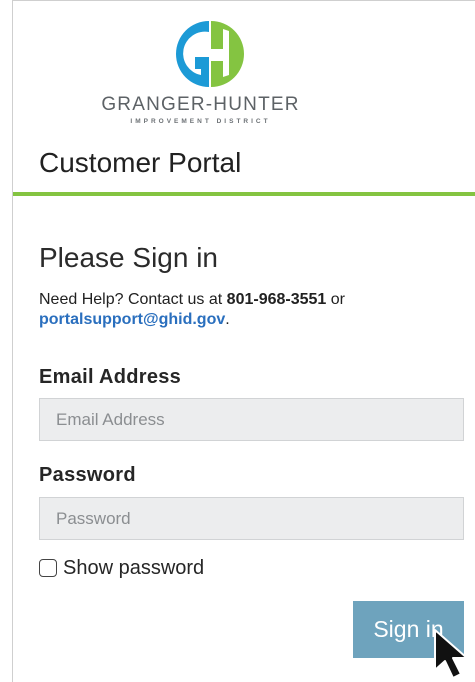 The image size is (475, 682). Describe the element at coordinates (134, 567) in the screenshot. I see `show-password-label: Show password` at that location.